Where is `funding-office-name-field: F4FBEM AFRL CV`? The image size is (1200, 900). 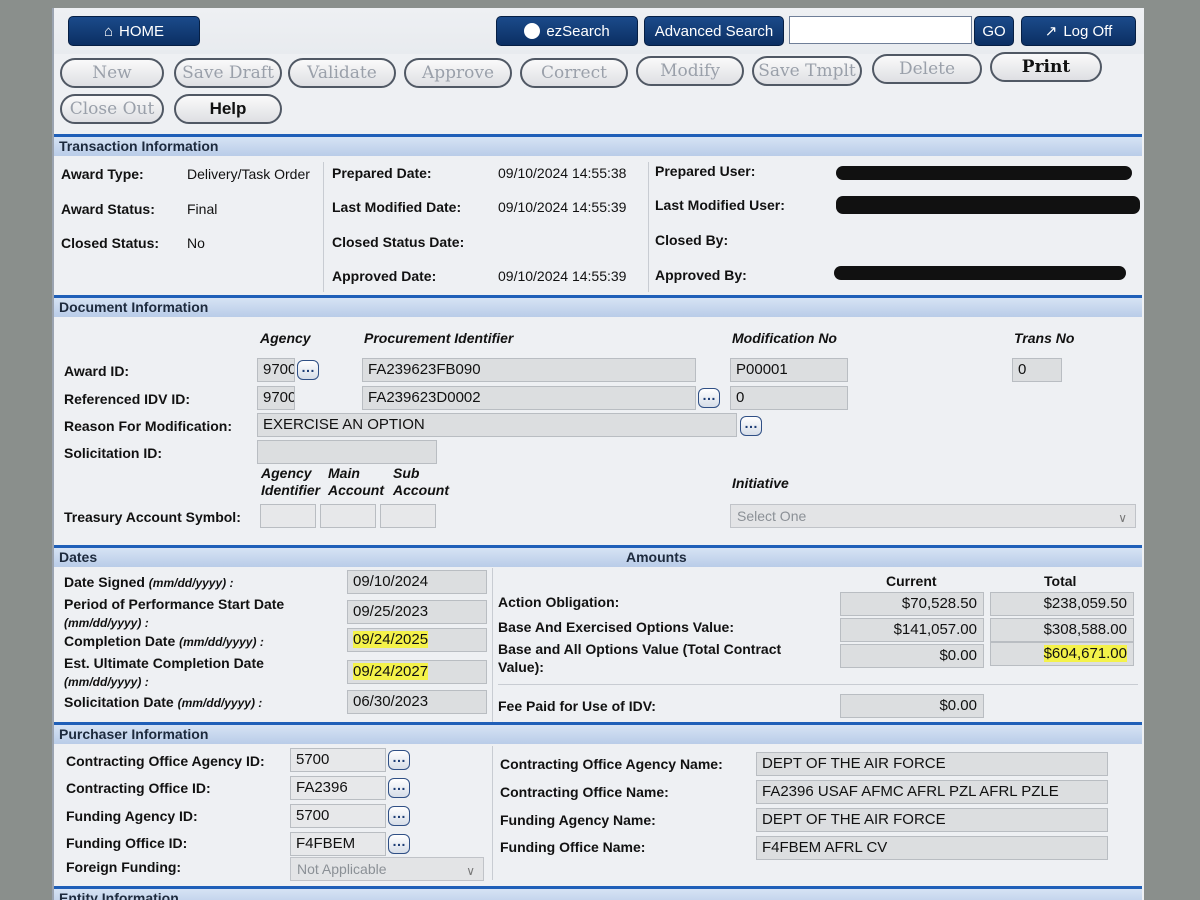
funding-office-name-field: F4FBEM AFRL CV is located at coordinates (932, 848).